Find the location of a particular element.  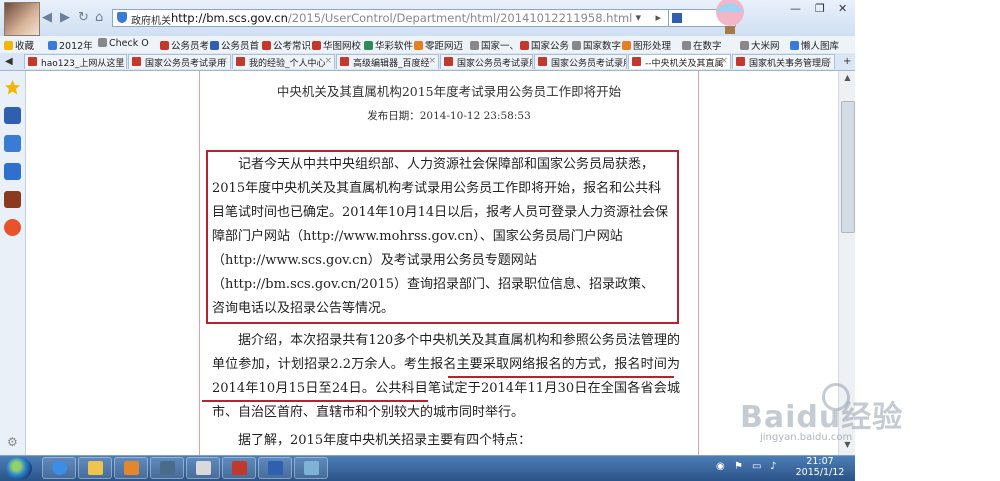

tab-scroll-left-icon: ◀ is located at coordinates (9, 61).